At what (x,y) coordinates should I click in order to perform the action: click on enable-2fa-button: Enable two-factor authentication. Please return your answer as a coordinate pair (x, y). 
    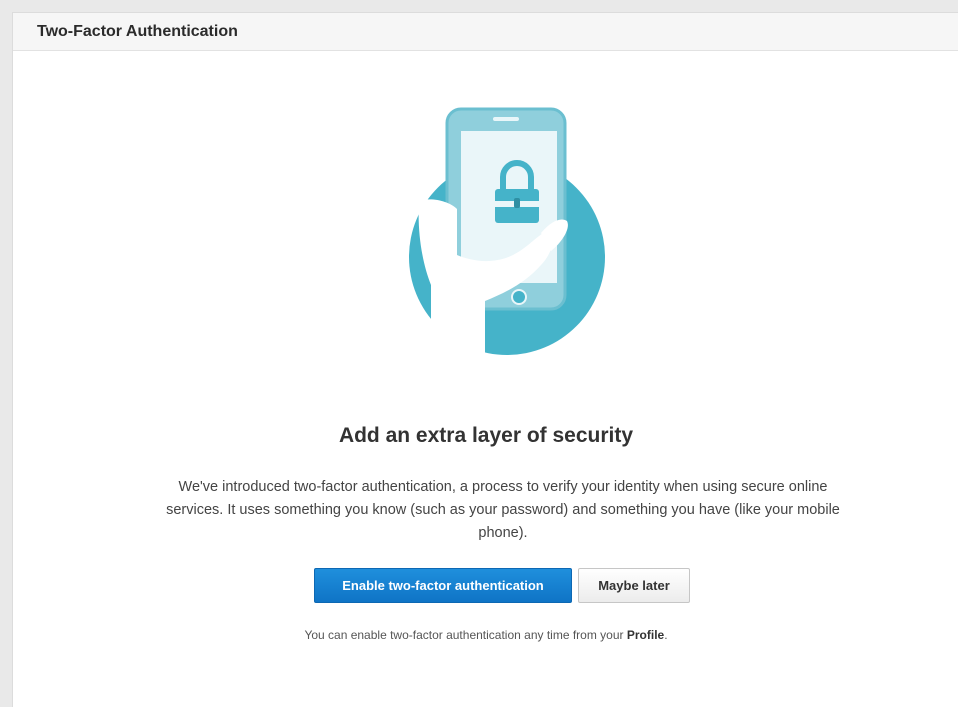
    Looking at the image, I should click on (443, 585).